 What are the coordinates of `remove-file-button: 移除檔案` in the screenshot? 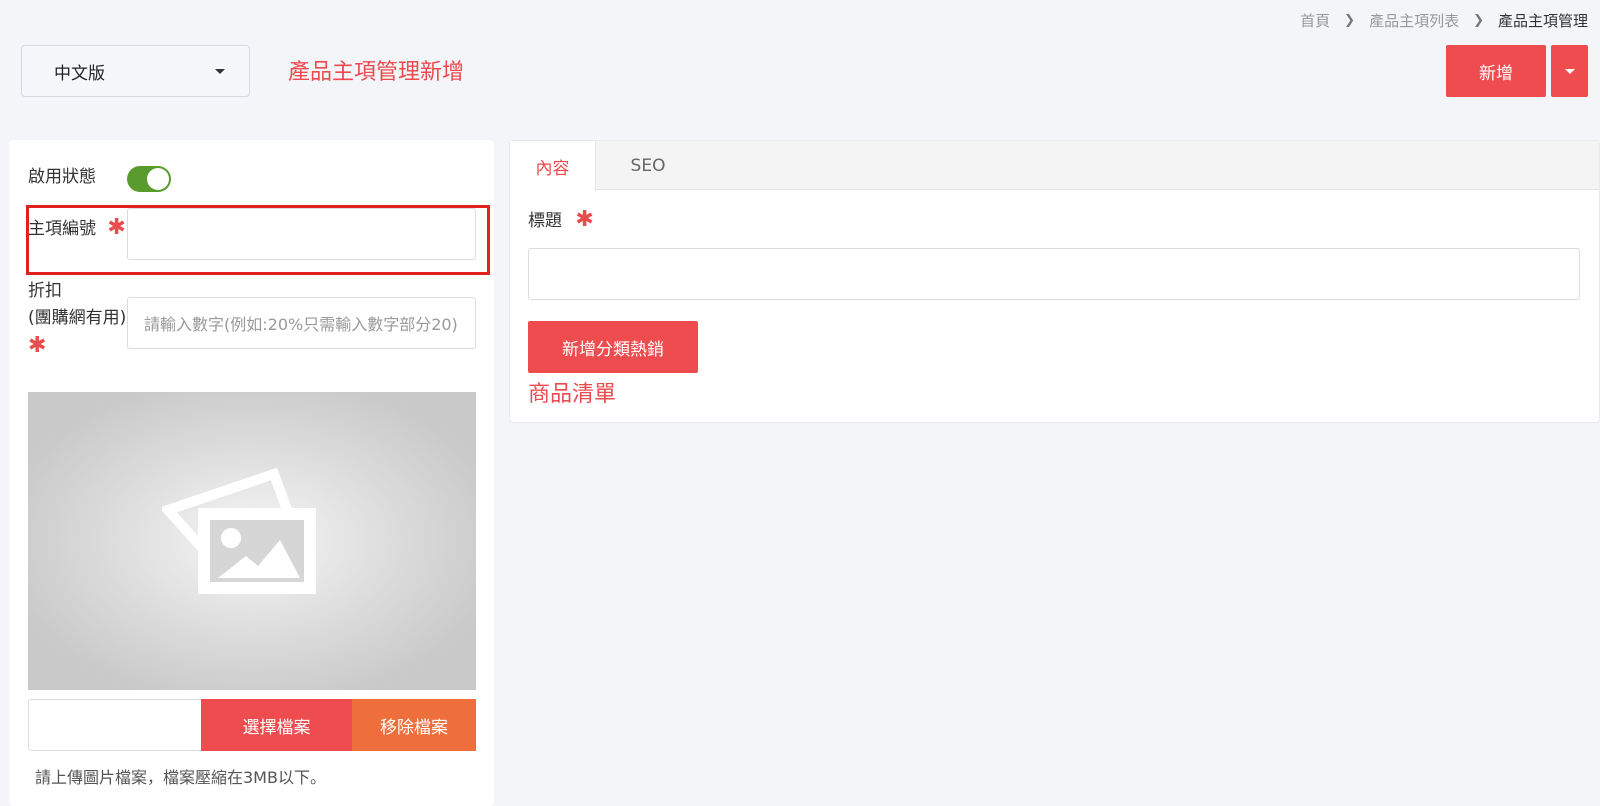 It's located at (414, 725).